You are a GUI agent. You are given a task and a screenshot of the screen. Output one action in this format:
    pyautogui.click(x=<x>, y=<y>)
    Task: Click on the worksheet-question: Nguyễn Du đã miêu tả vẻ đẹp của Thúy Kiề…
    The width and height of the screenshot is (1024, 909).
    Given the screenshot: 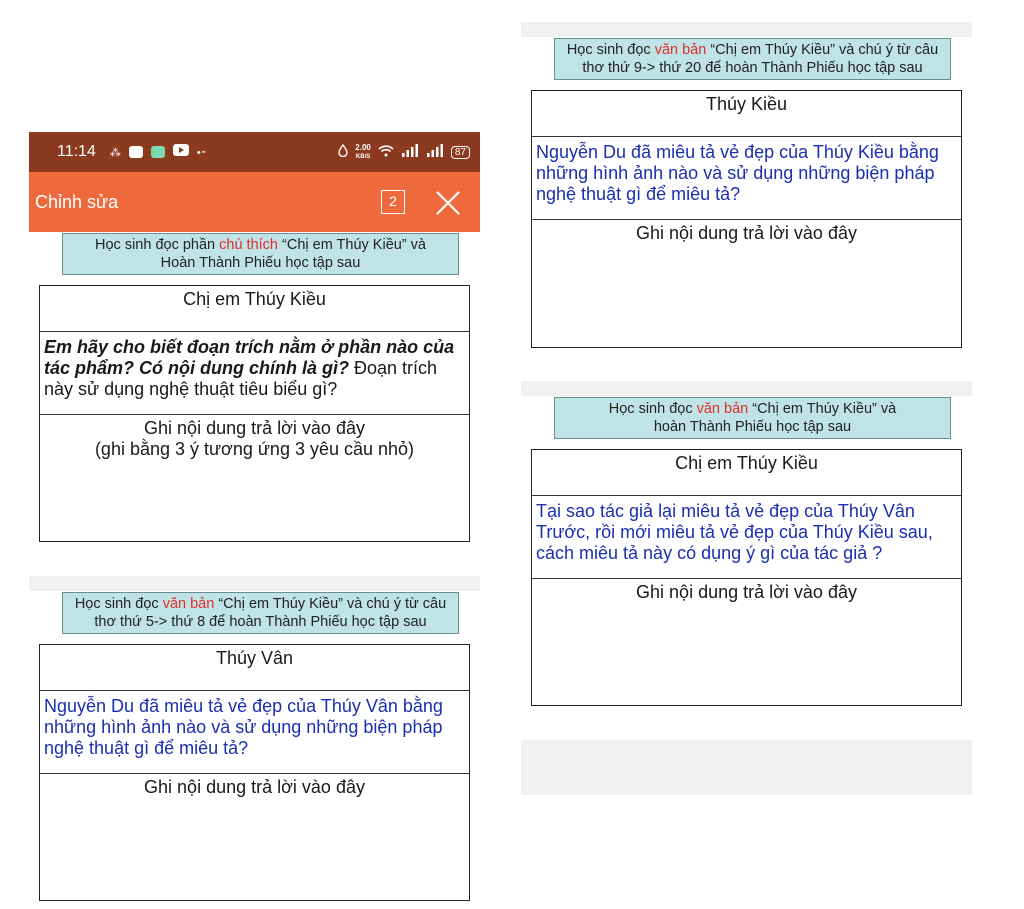 What is the action you would take?
    pyautogui.click(x=746, y=178)
    